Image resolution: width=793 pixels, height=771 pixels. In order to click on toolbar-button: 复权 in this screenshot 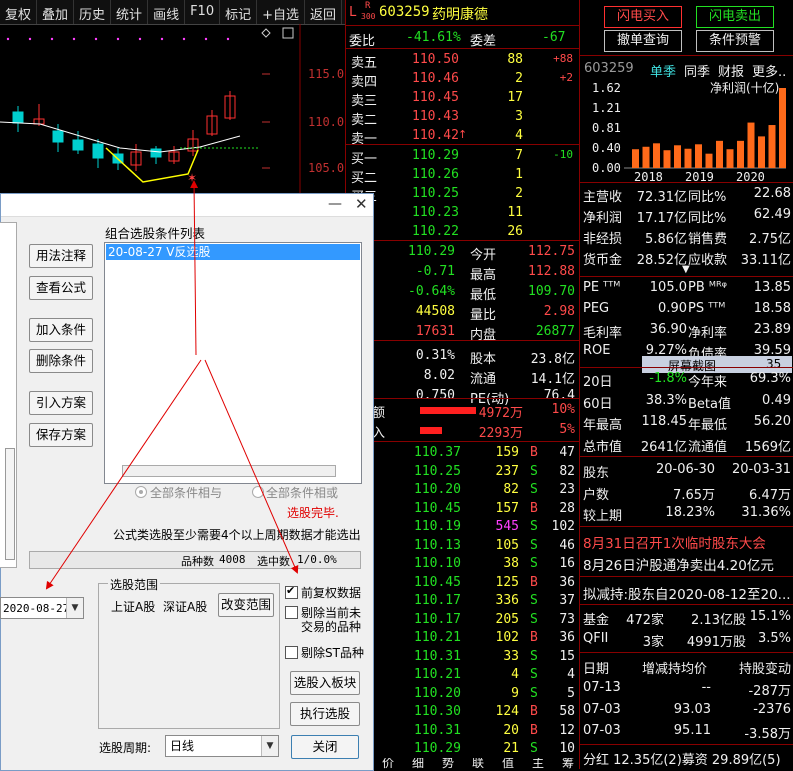, I will do `click(19, 12)`.